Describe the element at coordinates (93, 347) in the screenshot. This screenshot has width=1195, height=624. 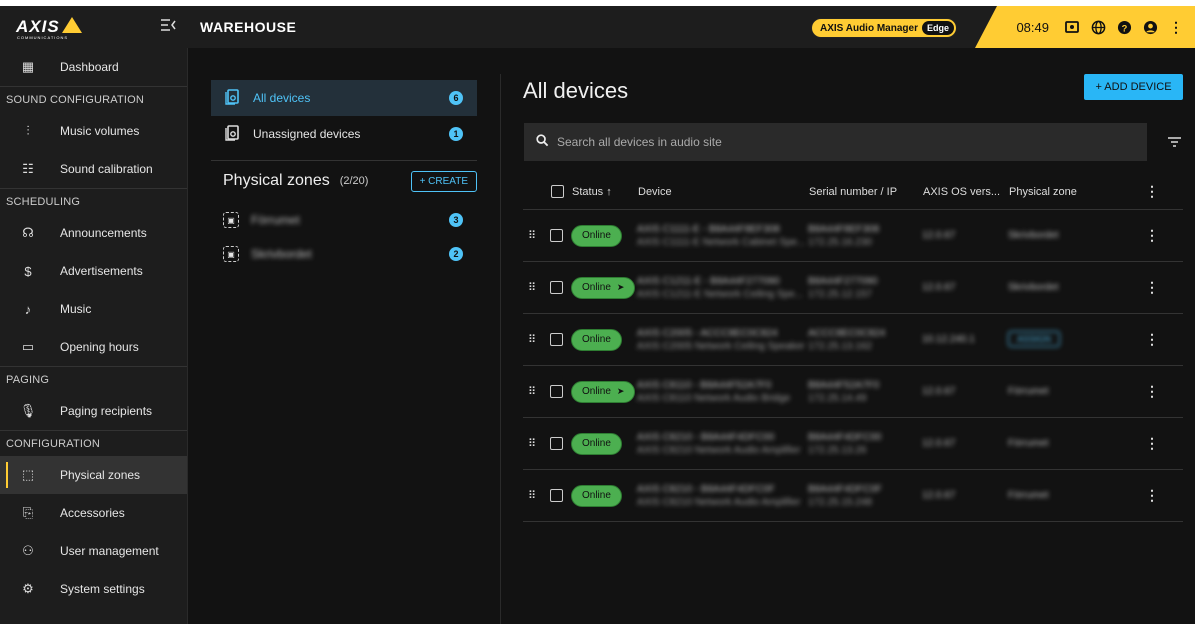
I see `sidebar-item-opening-hours: ▭ Opening hours` at that location.